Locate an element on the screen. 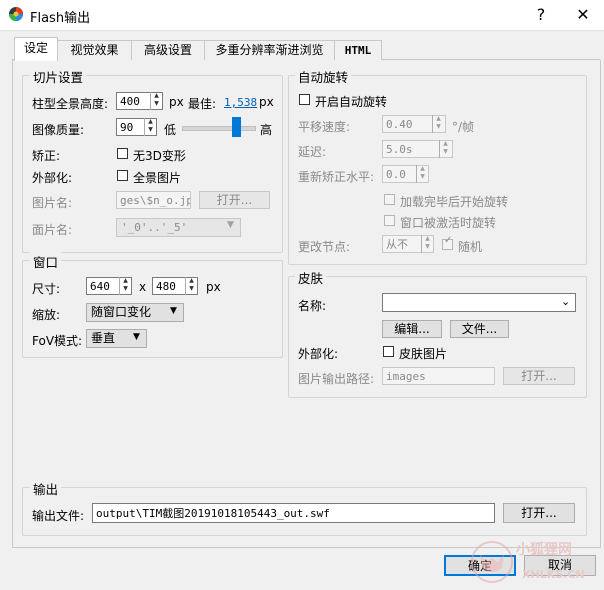 Image resolution: width=604 pixels, height=590 pixels. best-value-link: 1,538 is located at coordinates (240, 102).